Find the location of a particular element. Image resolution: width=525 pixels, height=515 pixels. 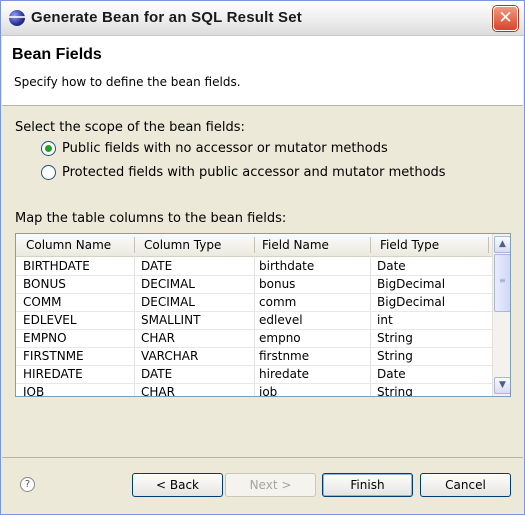

table-row: HIREDATE DATE hiredate Date is located at coordinates (254, 374).